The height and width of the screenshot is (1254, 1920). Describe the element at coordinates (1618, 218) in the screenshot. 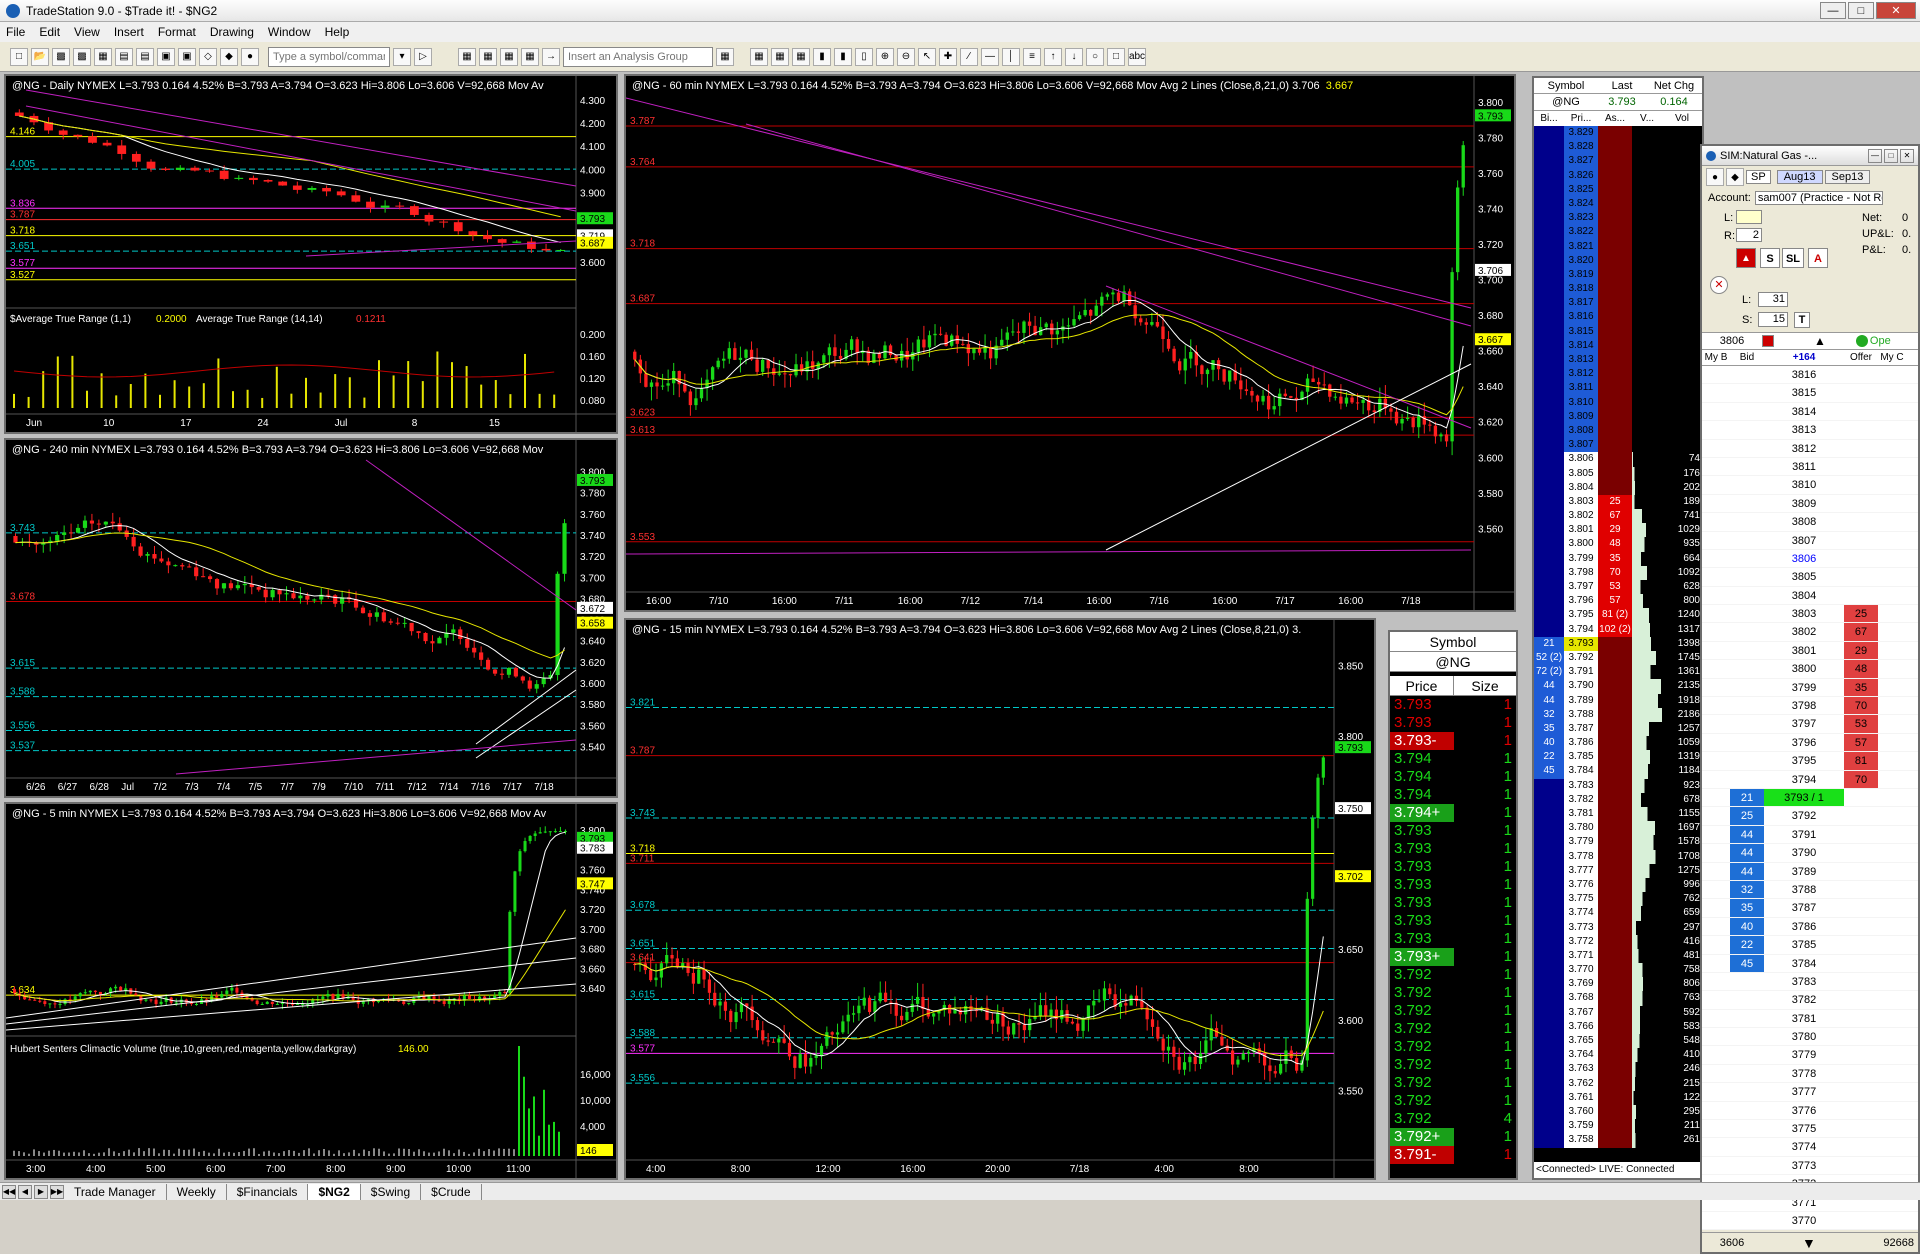

I see `matrix-row: 3.823` at that location.